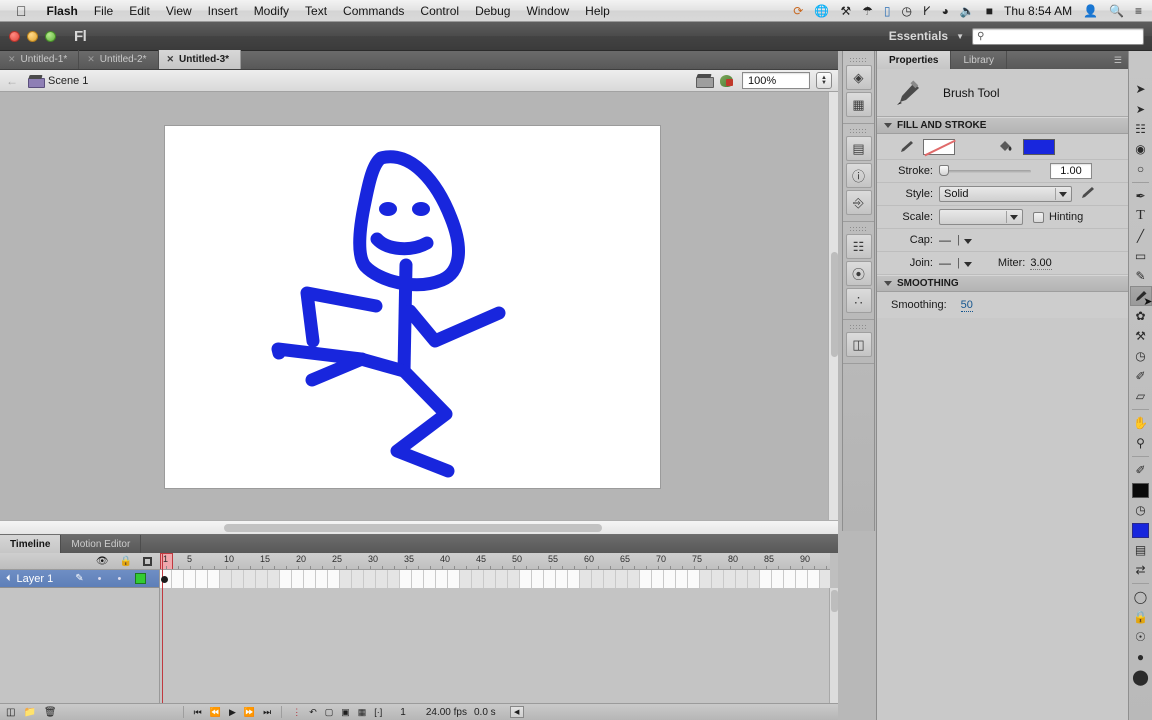  Describe the element at coordinates (147, 561) in the screenshot. I see `outline-icon` at that location.